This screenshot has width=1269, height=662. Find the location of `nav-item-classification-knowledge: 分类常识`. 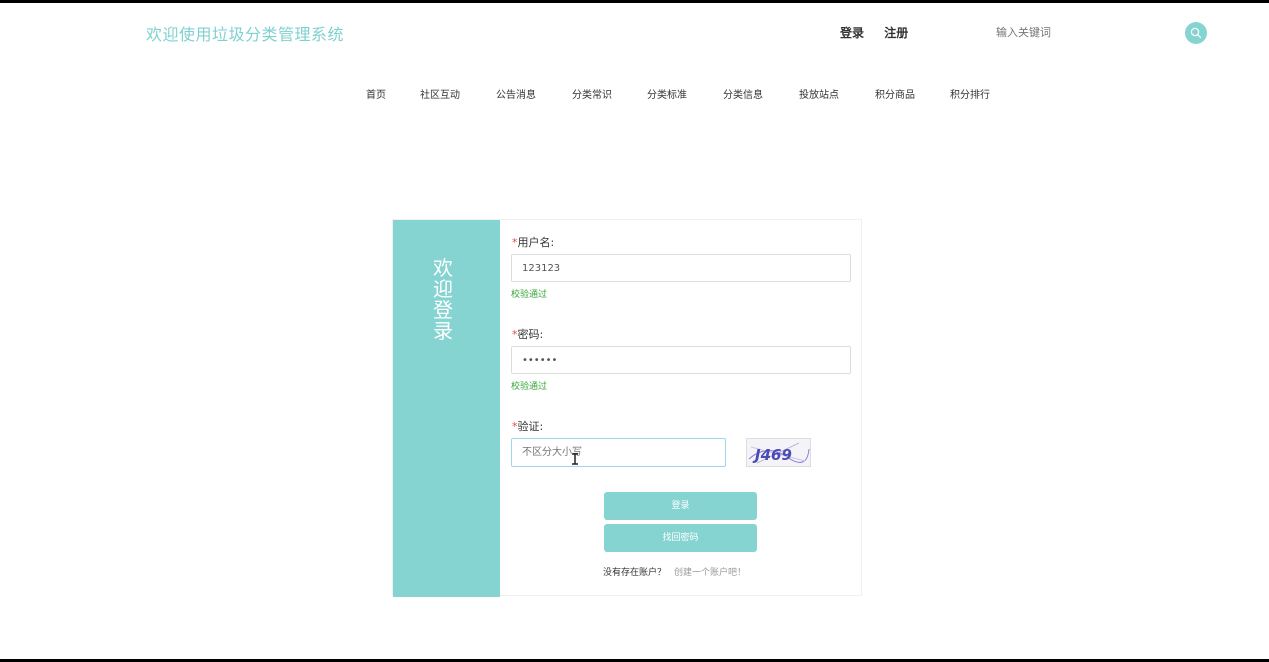

nav-item-classification-knowledge: 分类常识 is located at coordinates (592, 93).